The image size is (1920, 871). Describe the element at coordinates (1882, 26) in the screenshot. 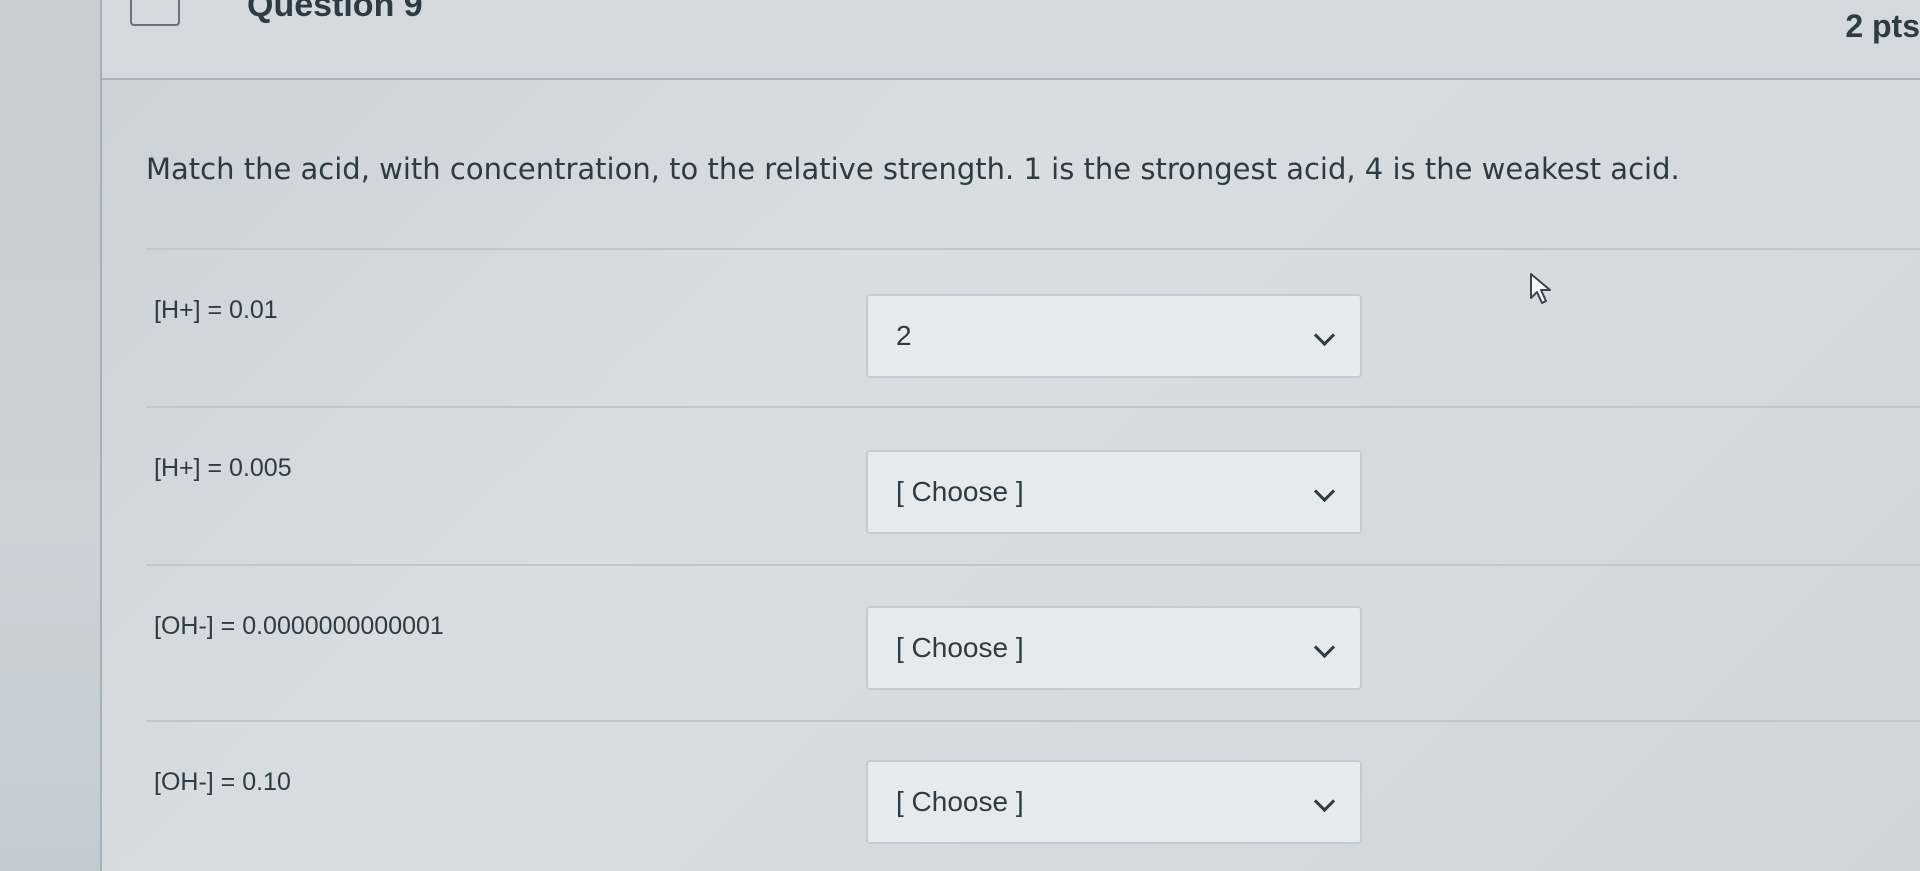

I see `question-points: 2 pts` at that location.